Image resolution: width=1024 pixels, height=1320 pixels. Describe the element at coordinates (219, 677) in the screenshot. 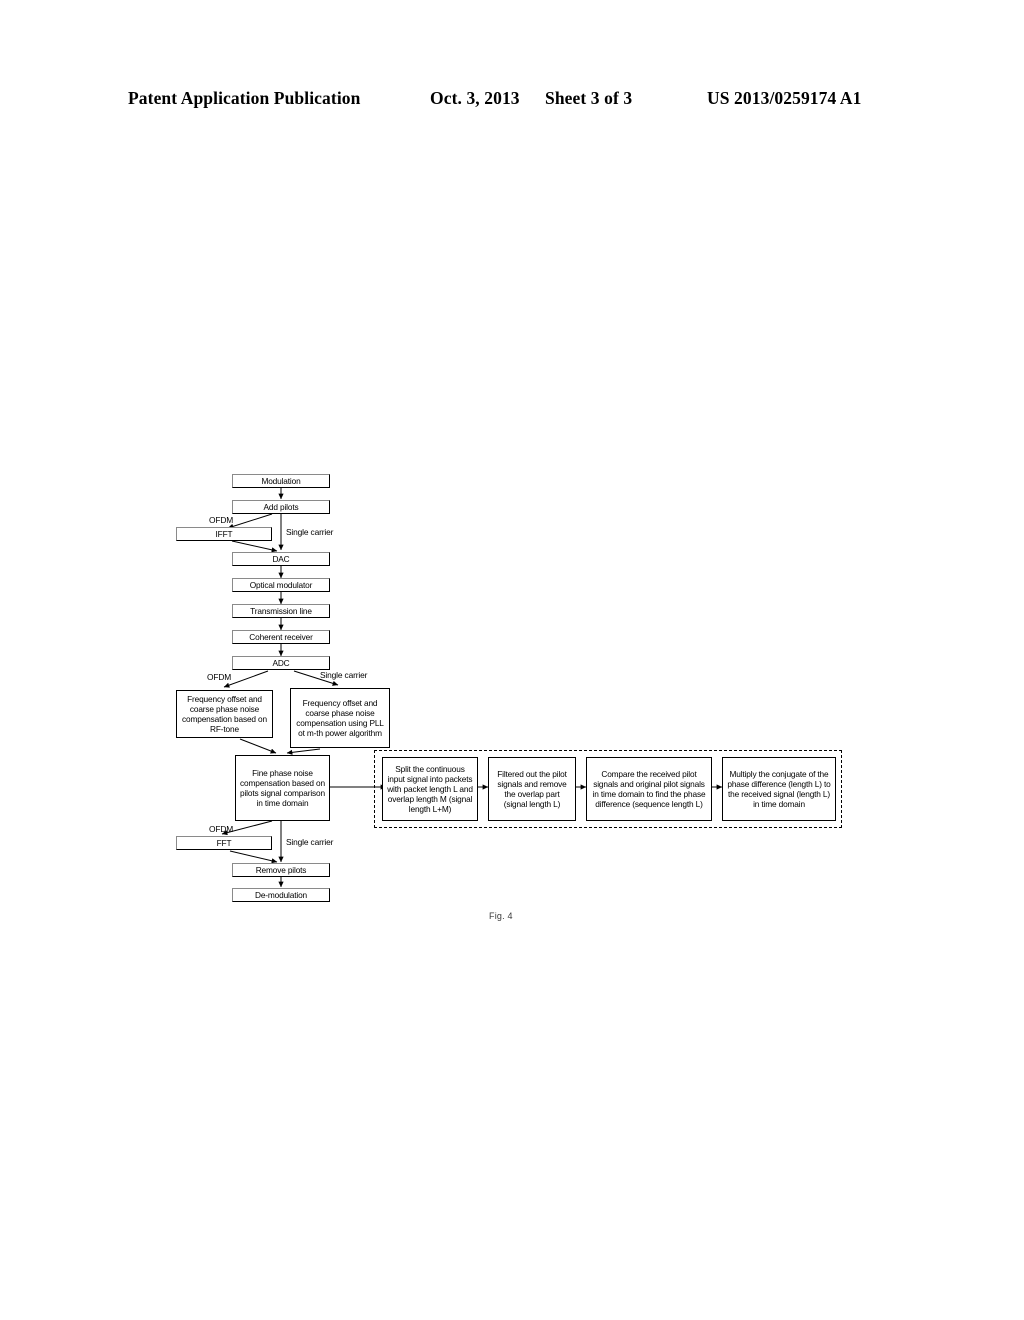

I see `branch-label-rx-ofdm: OFDM` at that location.